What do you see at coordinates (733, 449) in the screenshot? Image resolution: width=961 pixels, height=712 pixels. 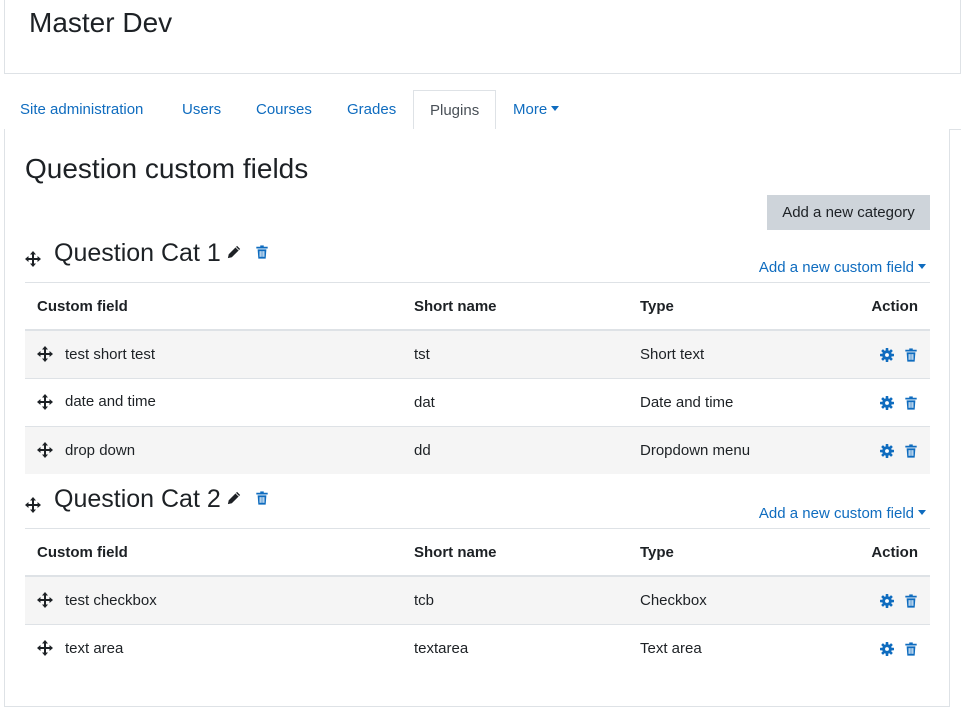 I see `field-type: Dropdown menu` at bounding box center [733, 449].